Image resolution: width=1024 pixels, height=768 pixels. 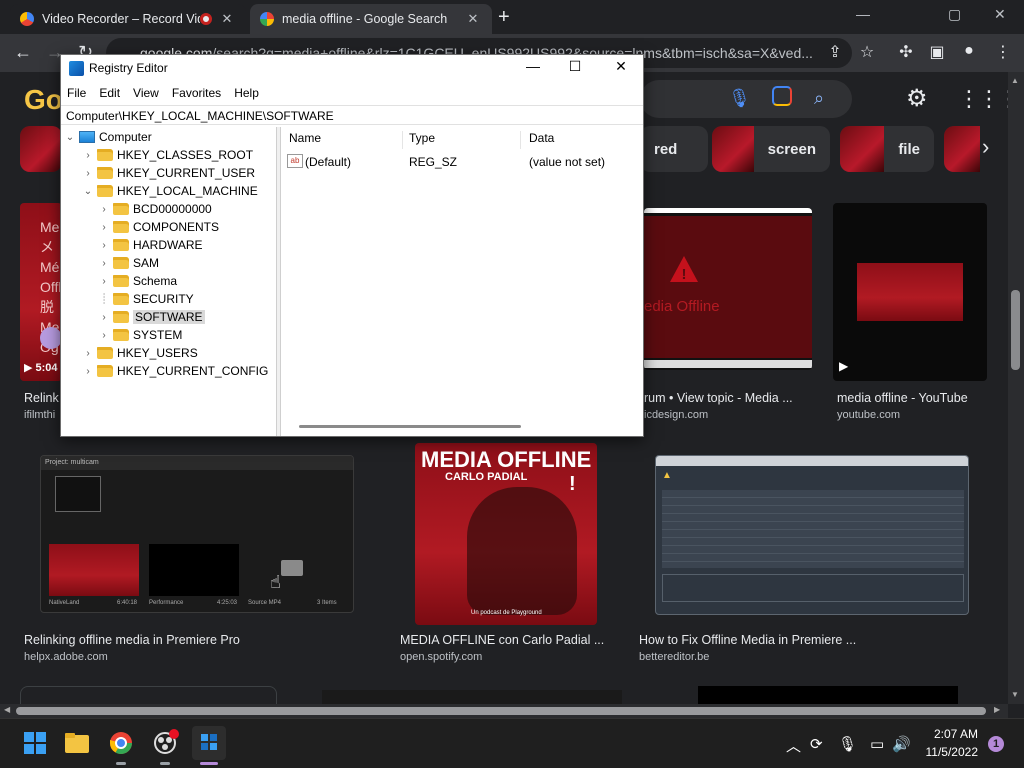 What do you see at coordinates (7, 709) in the screenshot?
I see `scroll-left-icon: ◀` at bounding box center [7, 709].